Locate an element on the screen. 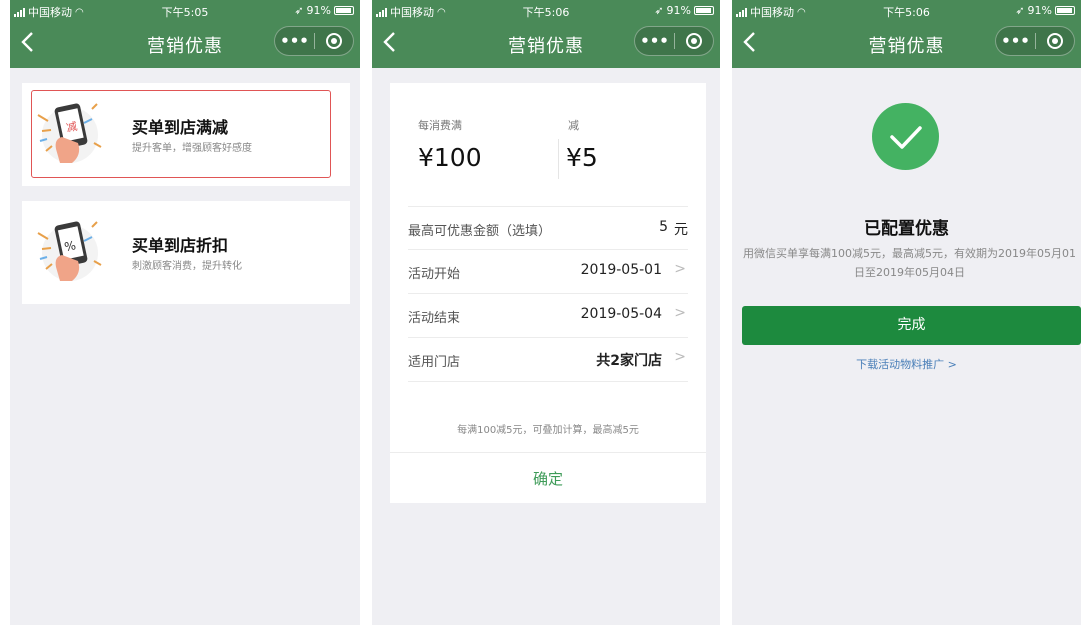 Image resolution: width=1081 pixels, height=625 pixels. row-label: 活动结束 is located at coordinates (434, 318).